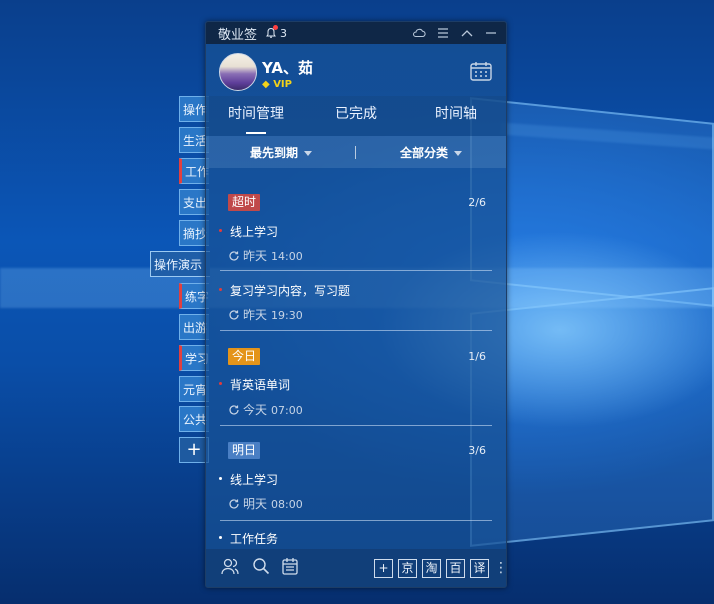 This screenshot has width=714, height=604. Describe the element at coordinates (244, 450) in the screenshot. I see `group-badge-tomorrow: 明日` at that location.